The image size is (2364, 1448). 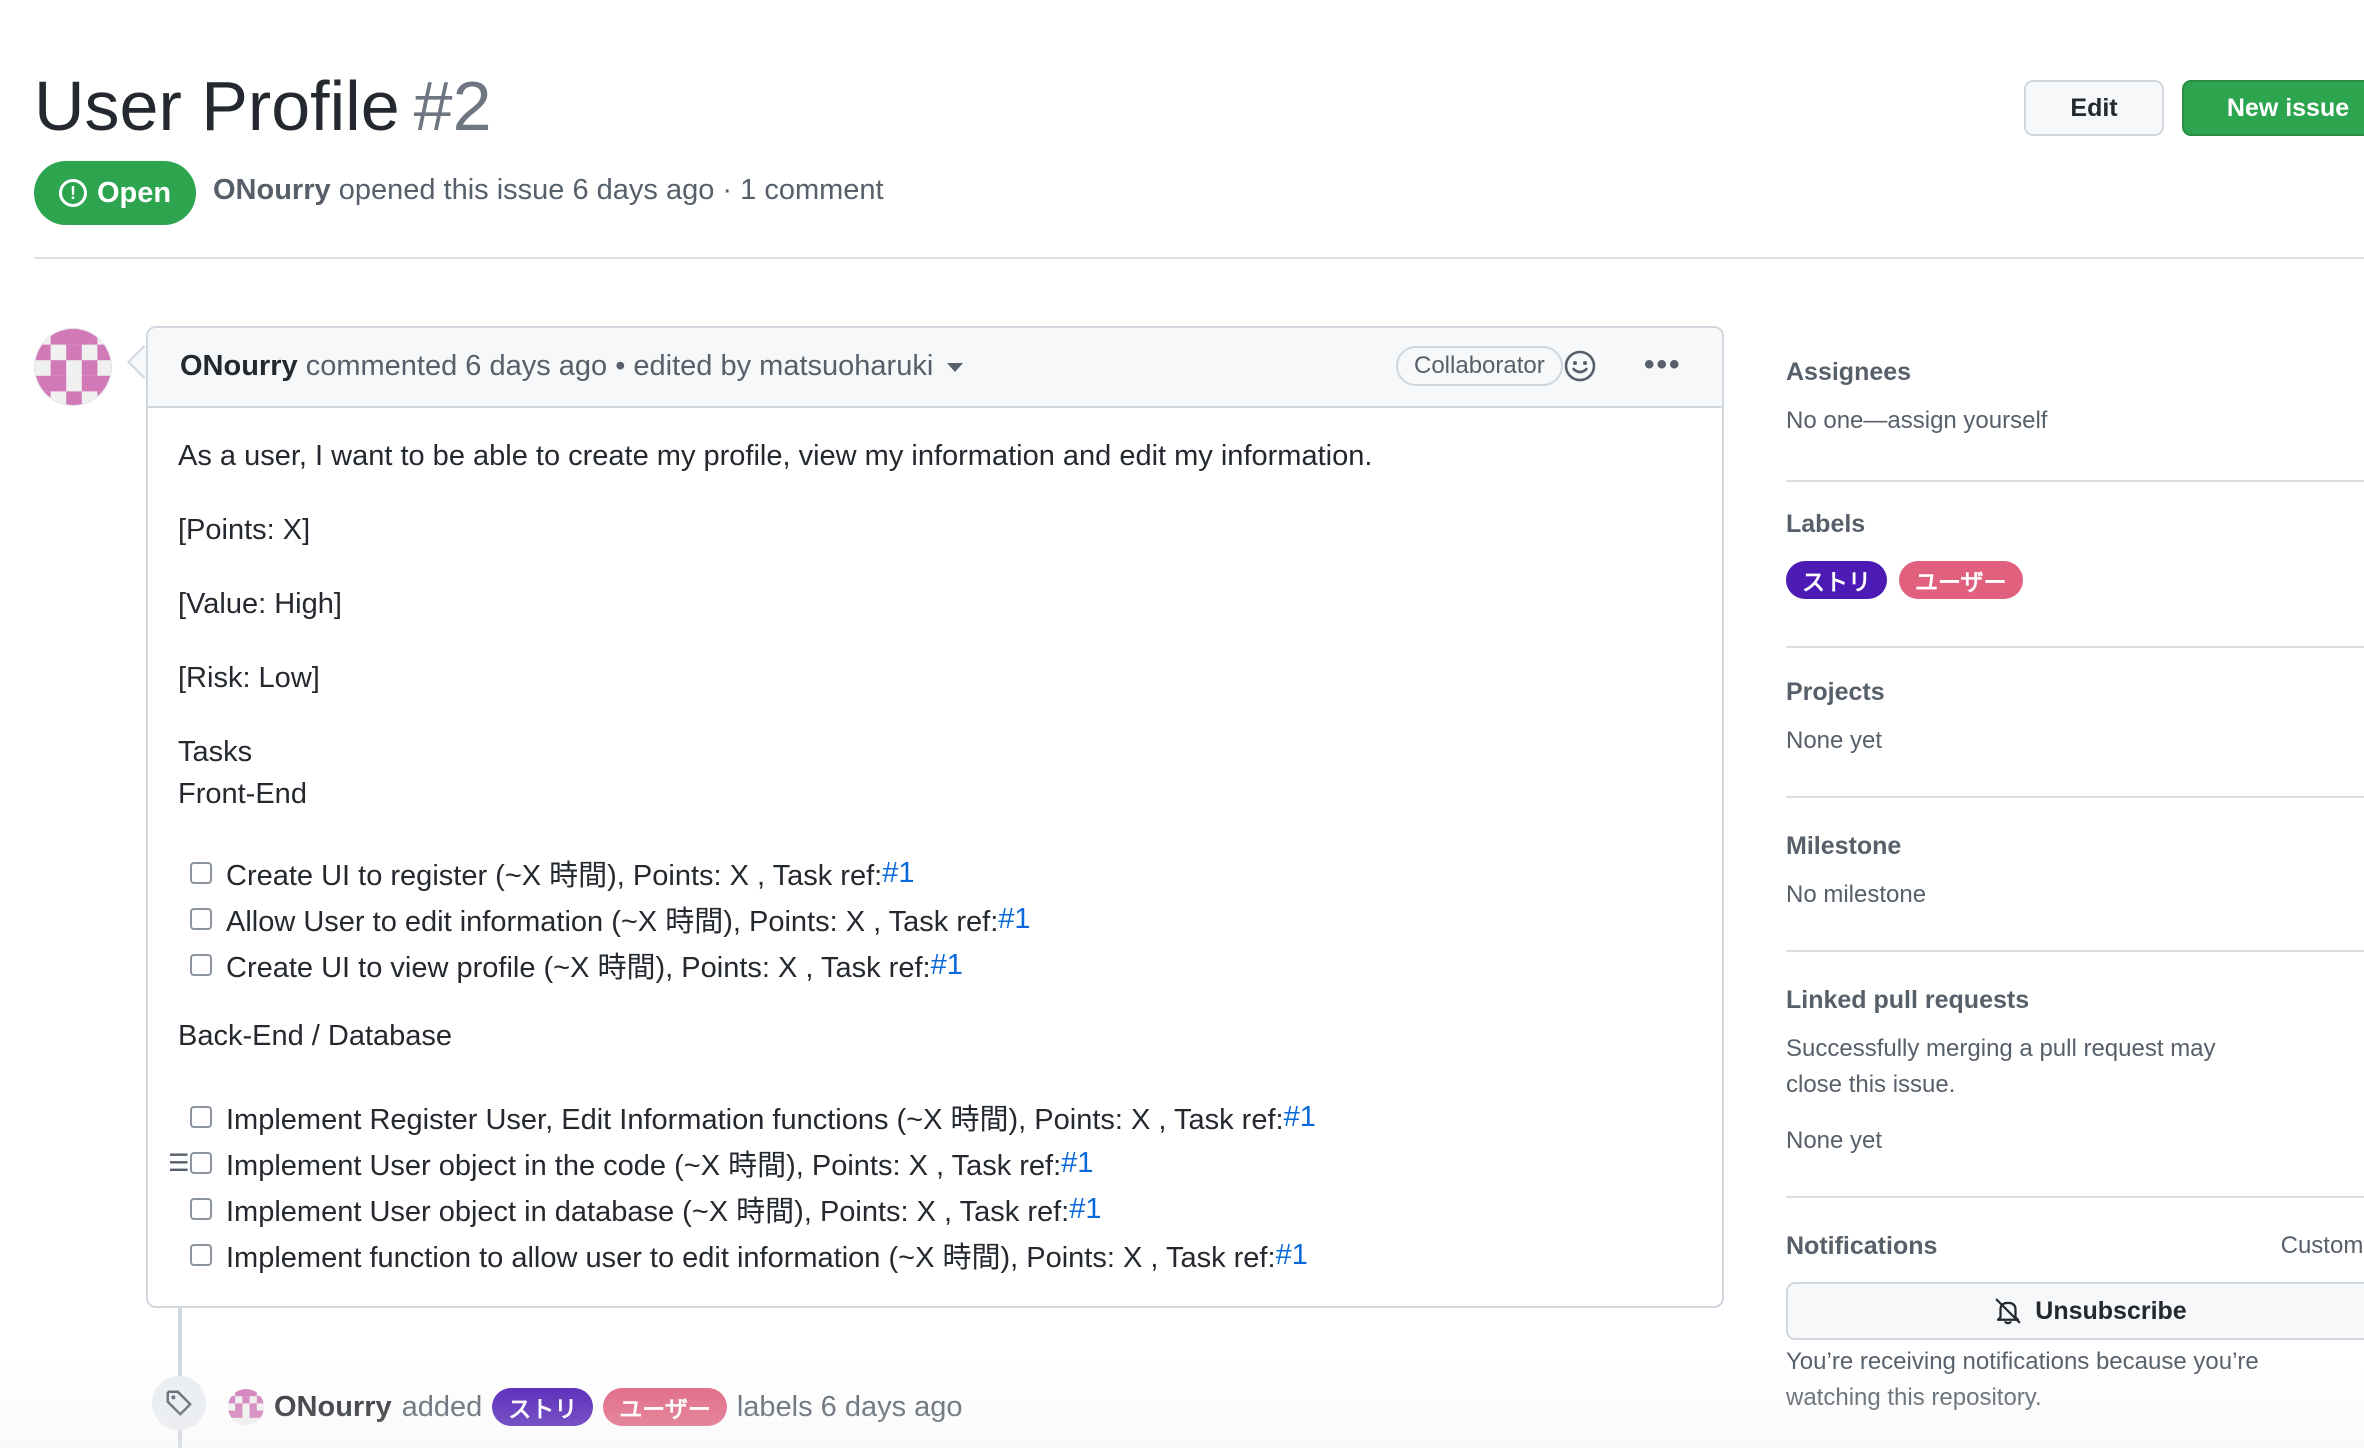 I want to click on issue-author-link: ONourry, so click(x=272, y=190).